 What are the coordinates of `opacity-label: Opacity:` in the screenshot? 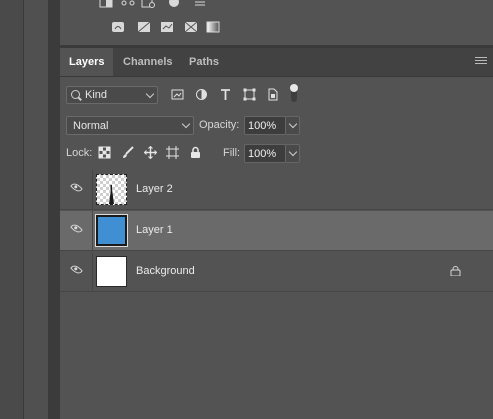 It's located at (219, 125).